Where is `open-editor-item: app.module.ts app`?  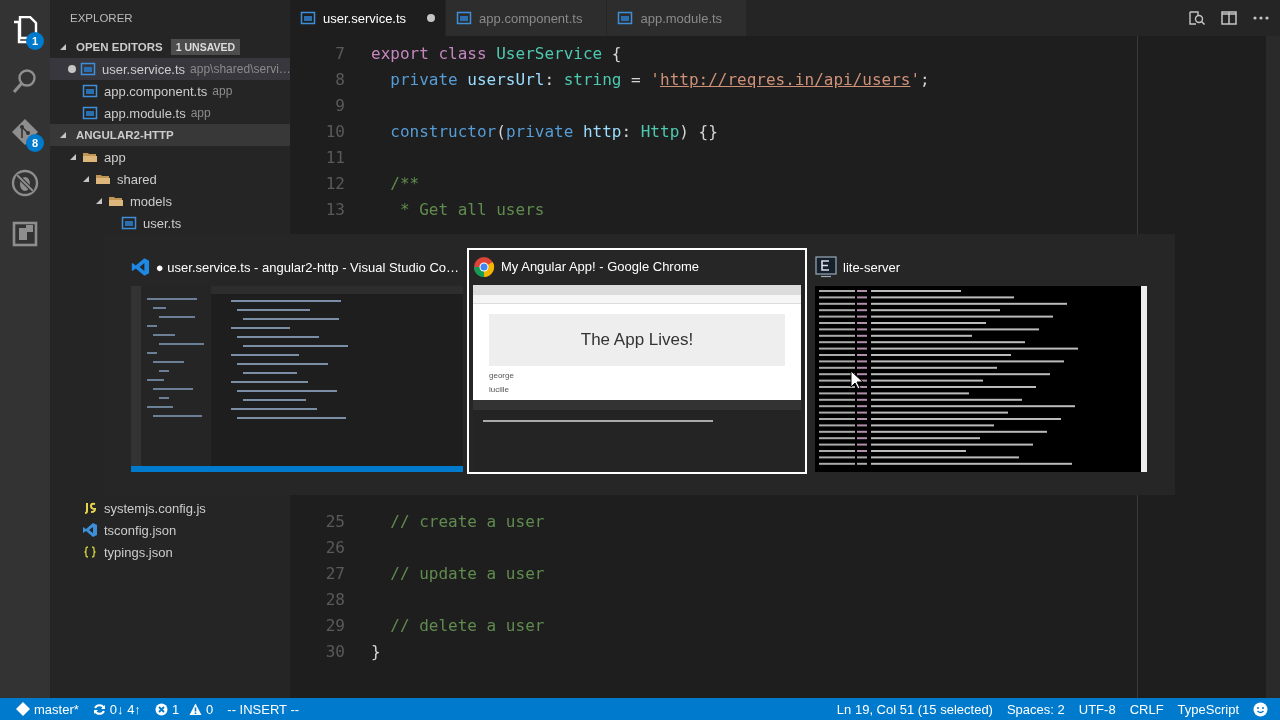
open-editor-item: app.module.ts app is located at coordinates (170, 113).